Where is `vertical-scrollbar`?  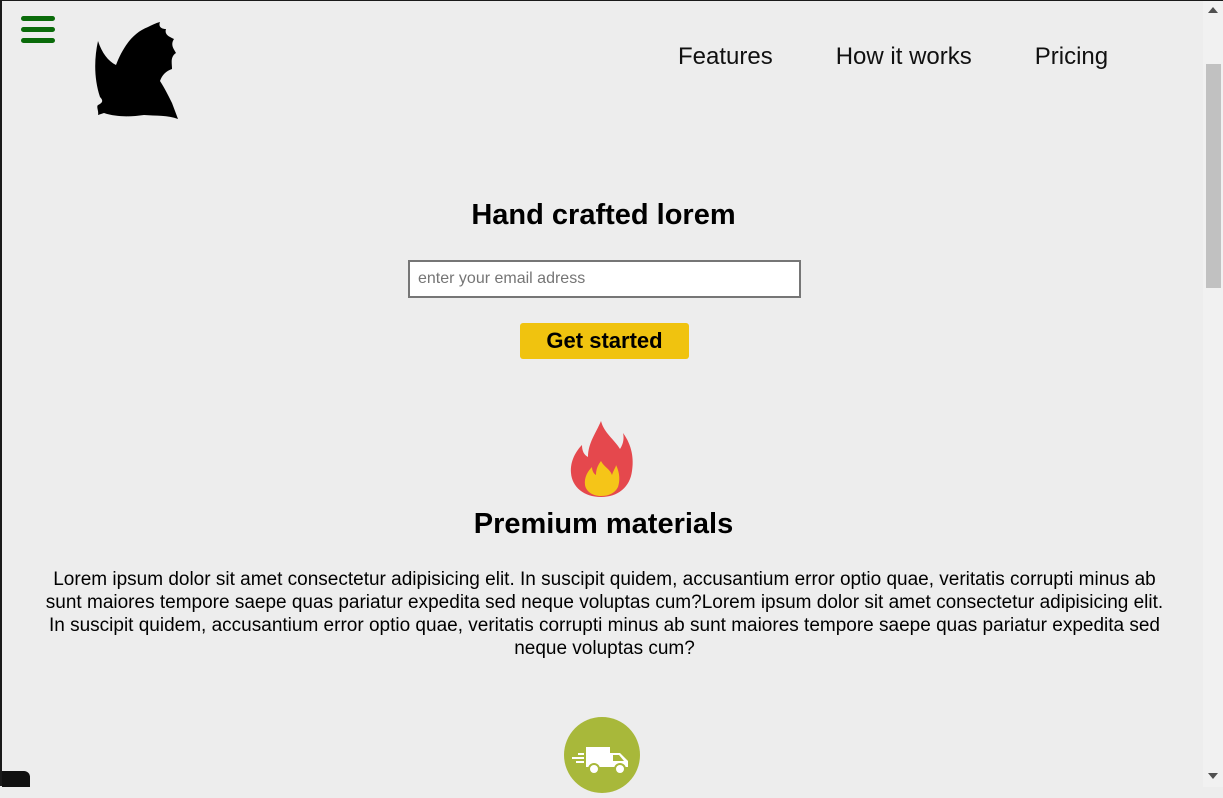
vertical-scrollbar is located at coordinates (1213, 394).